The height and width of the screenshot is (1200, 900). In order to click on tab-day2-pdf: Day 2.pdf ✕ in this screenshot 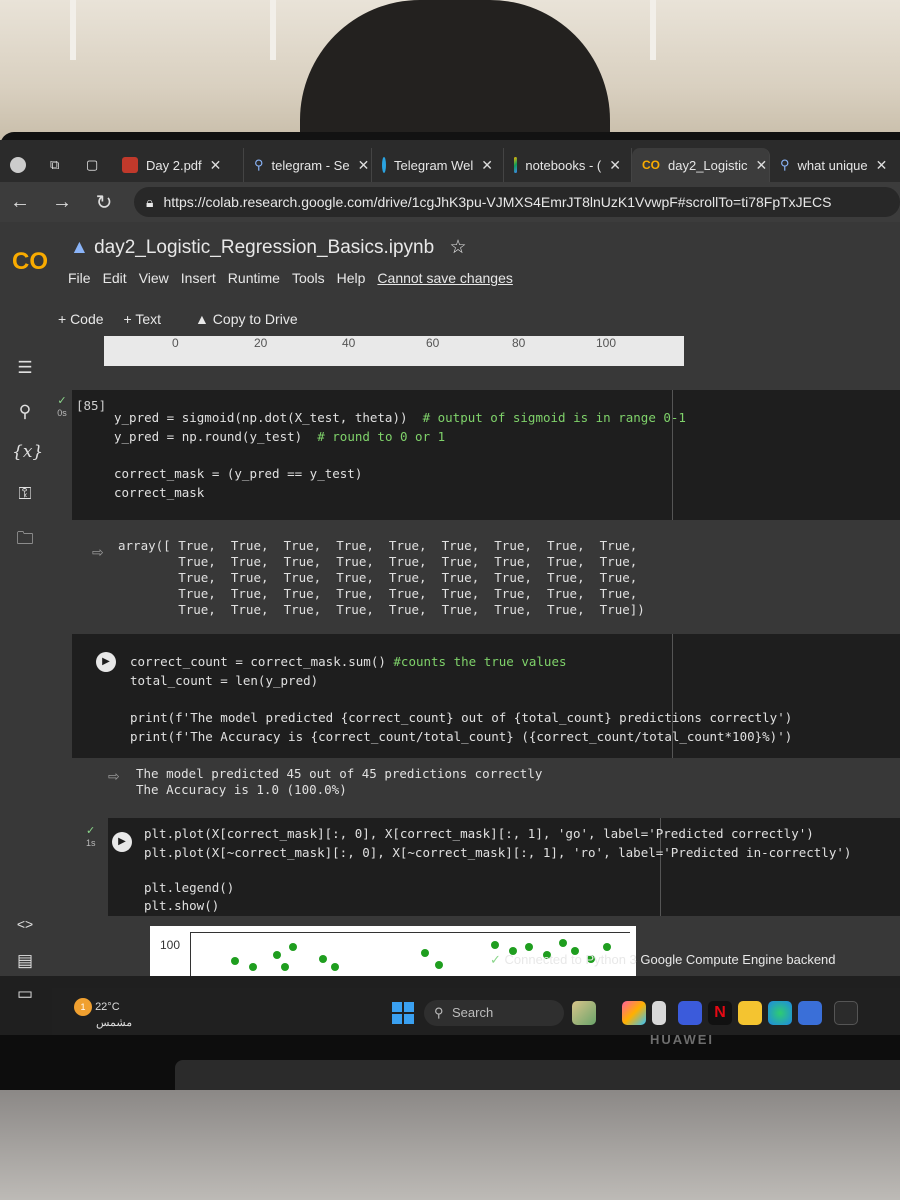, I will do `click(178, 165)`.